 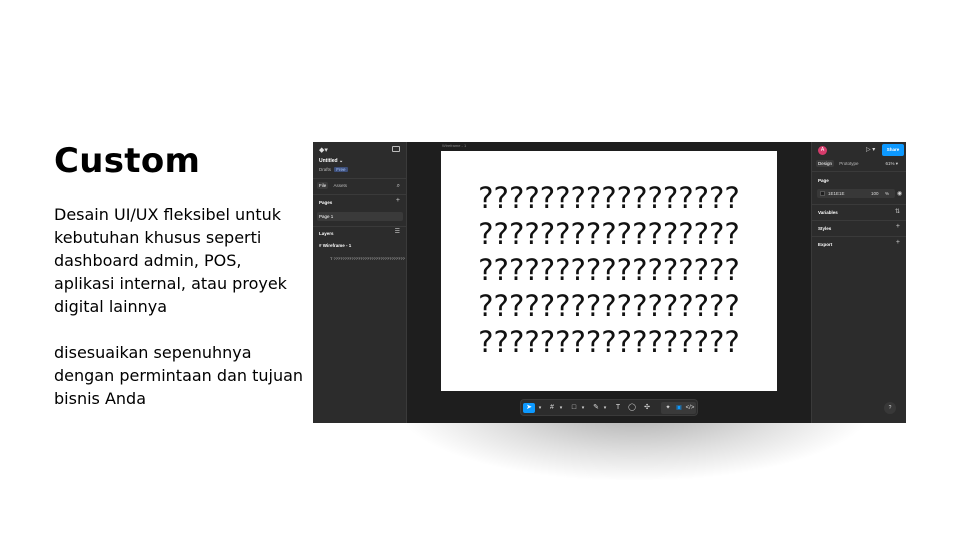 I want to click on styles-label: Styles, so click(x=825, y=228).